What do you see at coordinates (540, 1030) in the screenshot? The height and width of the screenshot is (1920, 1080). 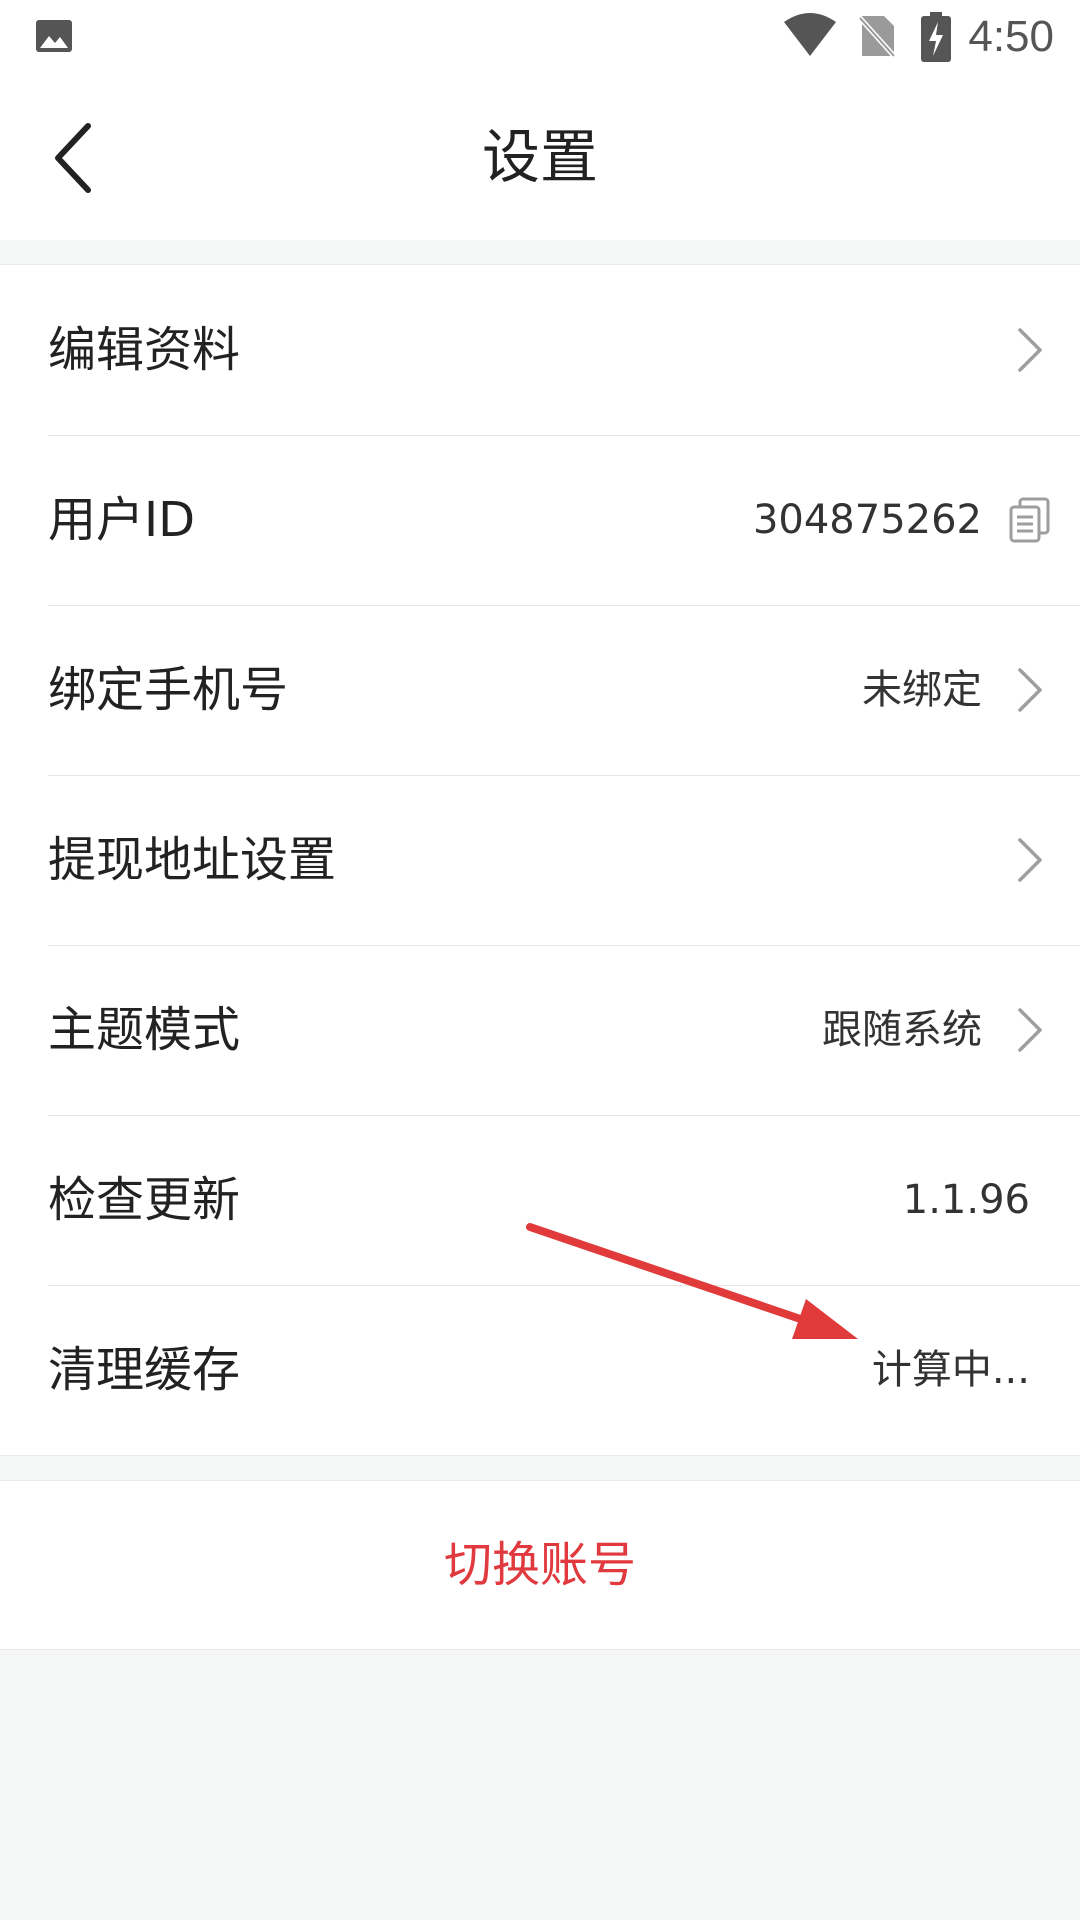 I see `theme-mode-row: 主题模式 跟随系统` at bounding box center [540, 1030].